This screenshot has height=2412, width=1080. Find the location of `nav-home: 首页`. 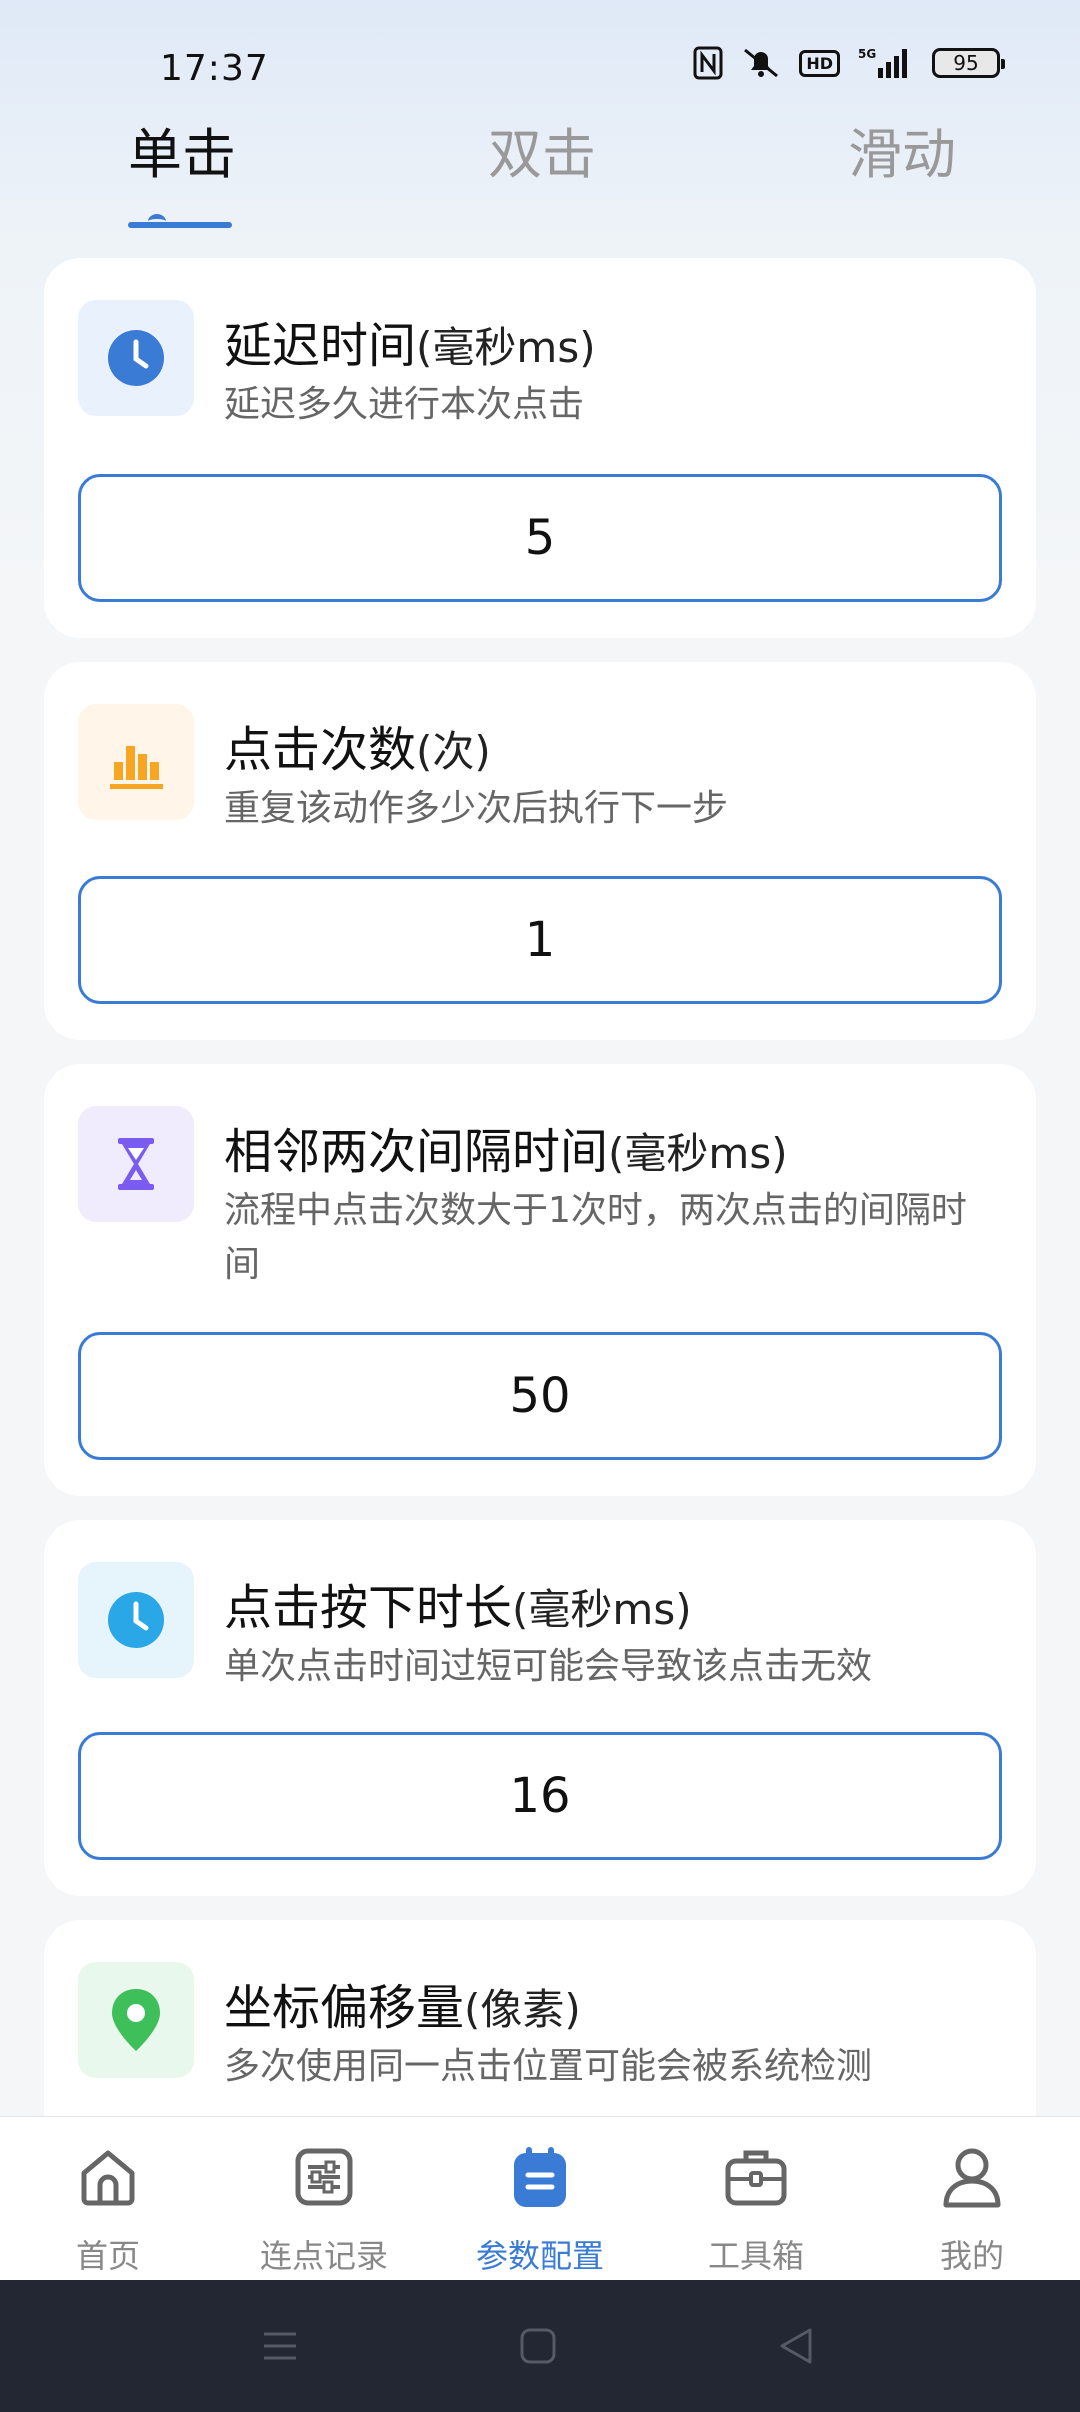

nav-home: 首页 is located at coordinates (108, 2209).